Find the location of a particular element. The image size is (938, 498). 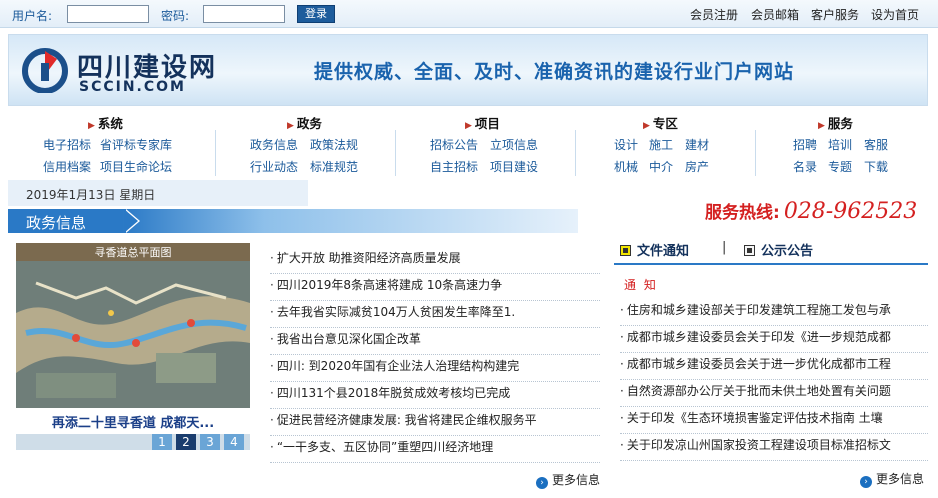

nav-link-tender-notice: 招标公告 is located at coordinates (454, 144).